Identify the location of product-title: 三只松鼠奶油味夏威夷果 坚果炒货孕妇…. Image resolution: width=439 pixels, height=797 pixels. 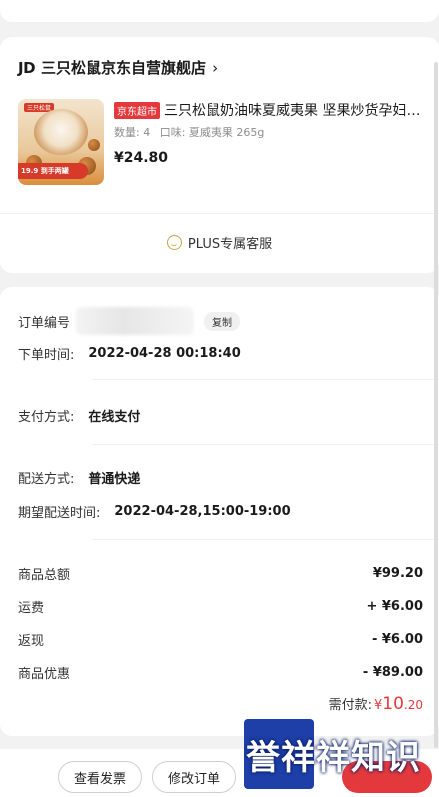
(292, 111).